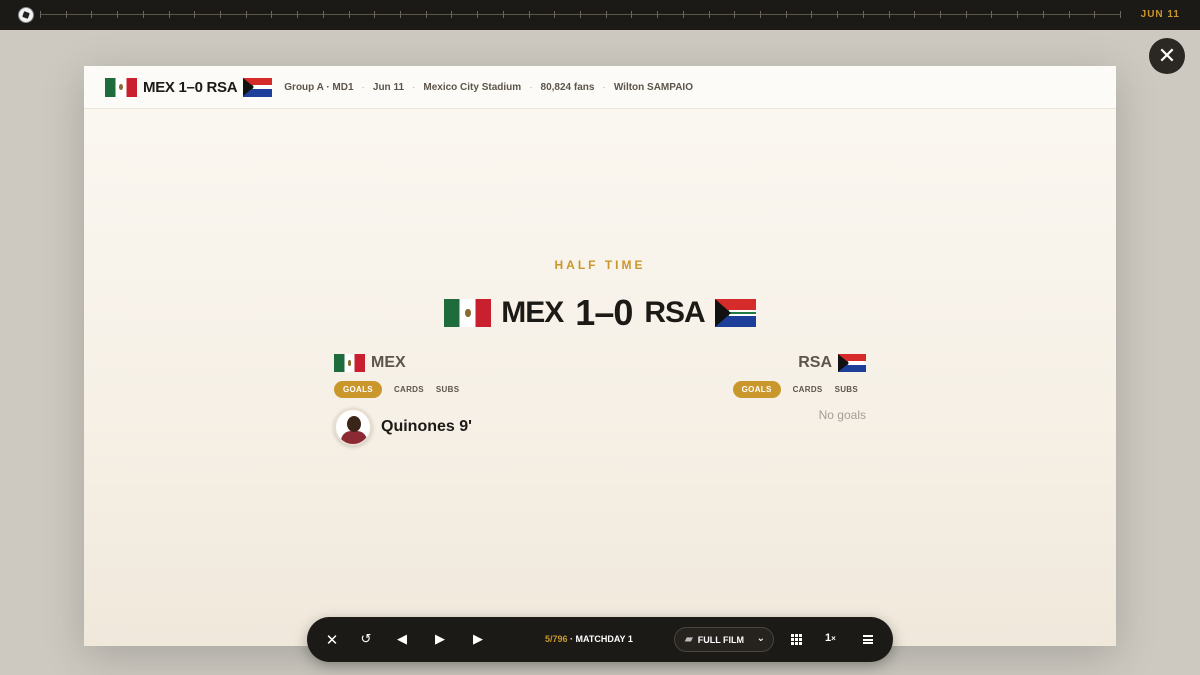 The height and width of the screenshot is (675, 1200). I want to click on close-button: ✕, so click(332, 640).